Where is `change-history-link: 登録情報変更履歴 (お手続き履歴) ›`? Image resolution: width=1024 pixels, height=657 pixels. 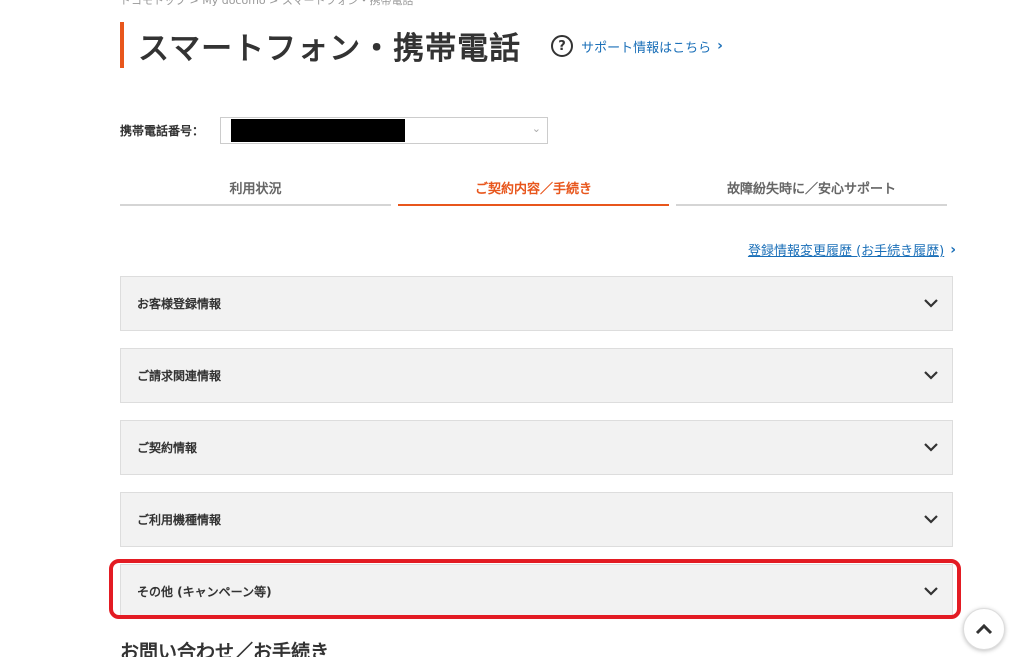
change-history-link: 登録情報変更履歴 (お手続き履歴) › is located at coordinates (851, 250).